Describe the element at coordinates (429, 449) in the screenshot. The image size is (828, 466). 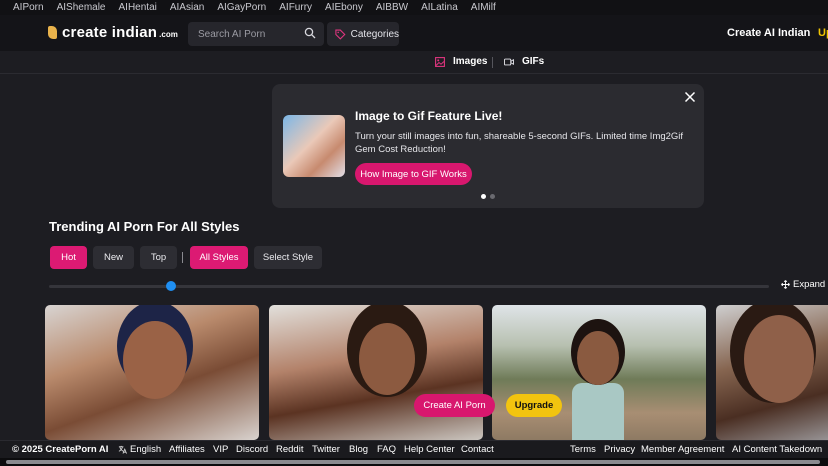
I see `footer-link-help-center: Help Center` at that location.